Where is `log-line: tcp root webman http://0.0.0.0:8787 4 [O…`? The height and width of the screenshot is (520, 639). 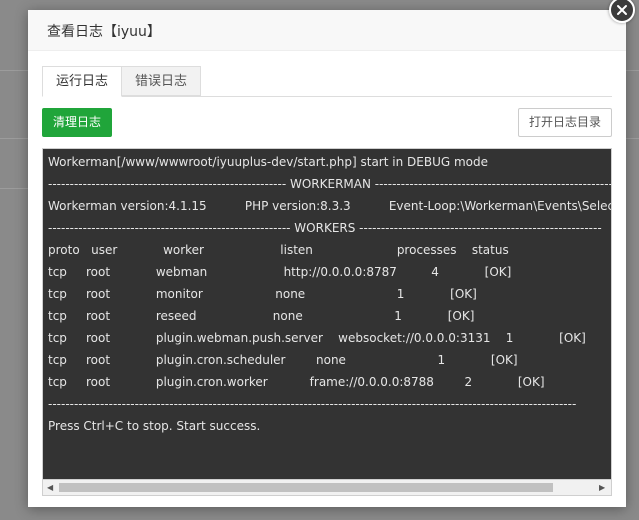 log-line: tcp root webman http://0.0.0.0:8787 4 [O… is located at coordinates (280, 272).